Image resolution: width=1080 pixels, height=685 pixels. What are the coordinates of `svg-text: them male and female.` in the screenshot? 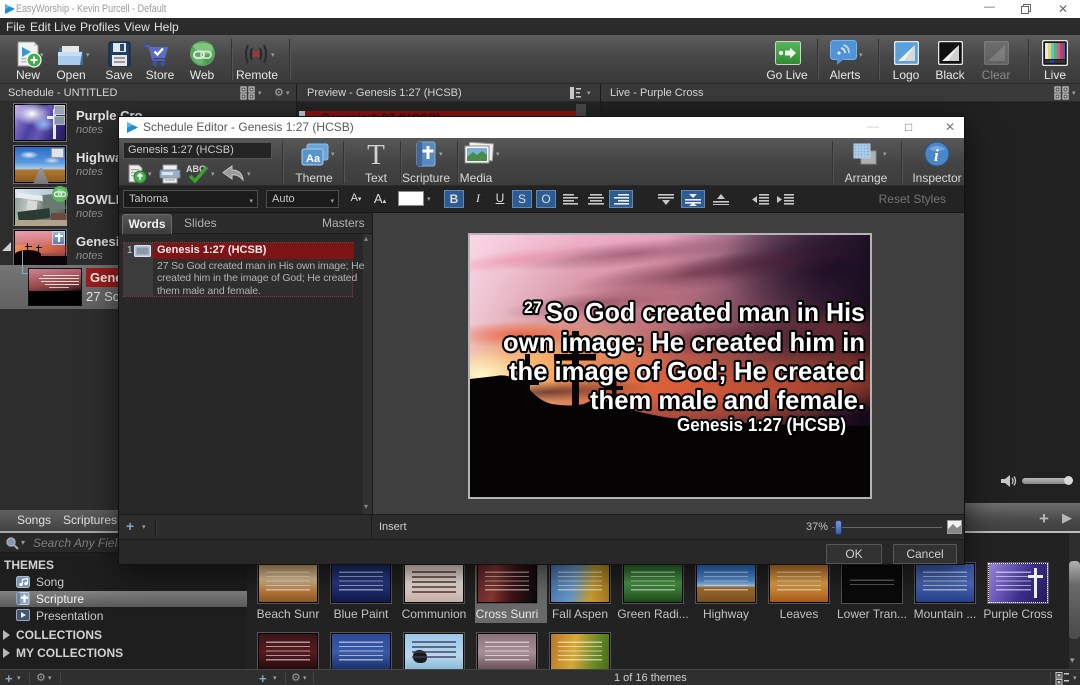 It's located at (727, 400).